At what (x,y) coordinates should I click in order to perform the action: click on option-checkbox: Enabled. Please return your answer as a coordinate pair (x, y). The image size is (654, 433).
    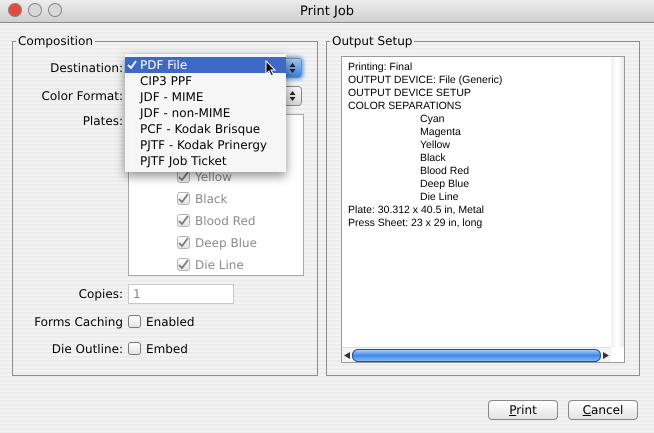
    Looking at the image, I should click on (218, 321).